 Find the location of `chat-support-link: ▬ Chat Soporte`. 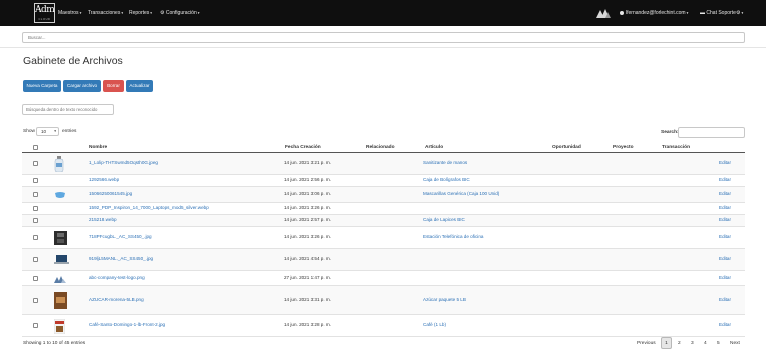

chat-support-link: ▬ Chat Soporte is located at coordinates (718, 13).